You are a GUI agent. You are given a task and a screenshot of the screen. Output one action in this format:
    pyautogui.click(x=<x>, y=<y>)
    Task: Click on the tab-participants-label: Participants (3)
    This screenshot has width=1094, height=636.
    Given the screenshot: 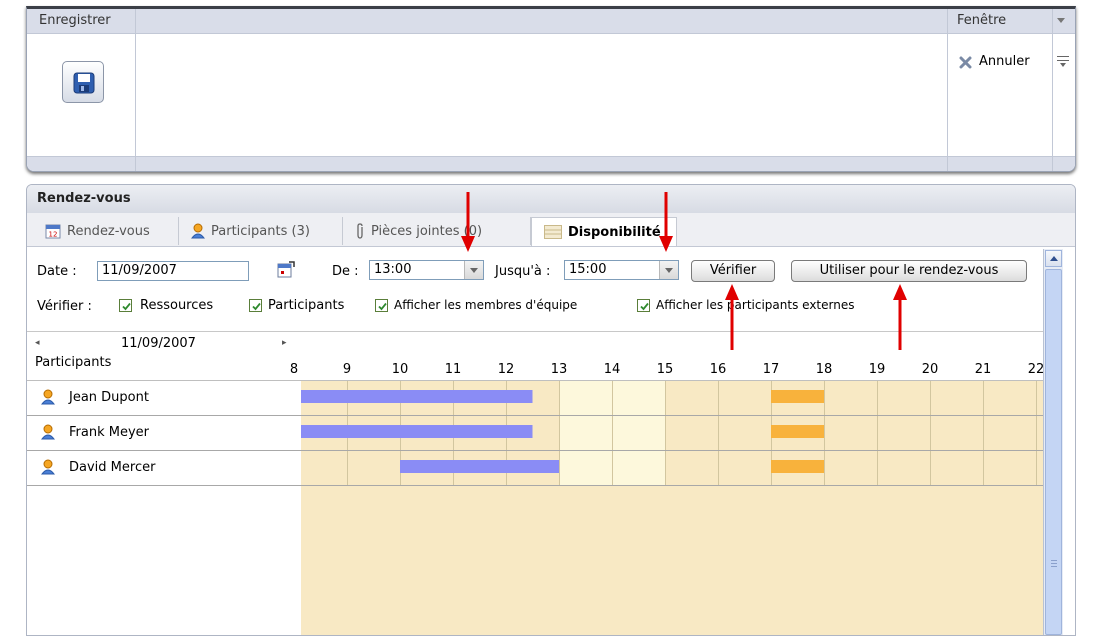 What is the action you would take?
    pyautogui.click(x=260, y=231)
    